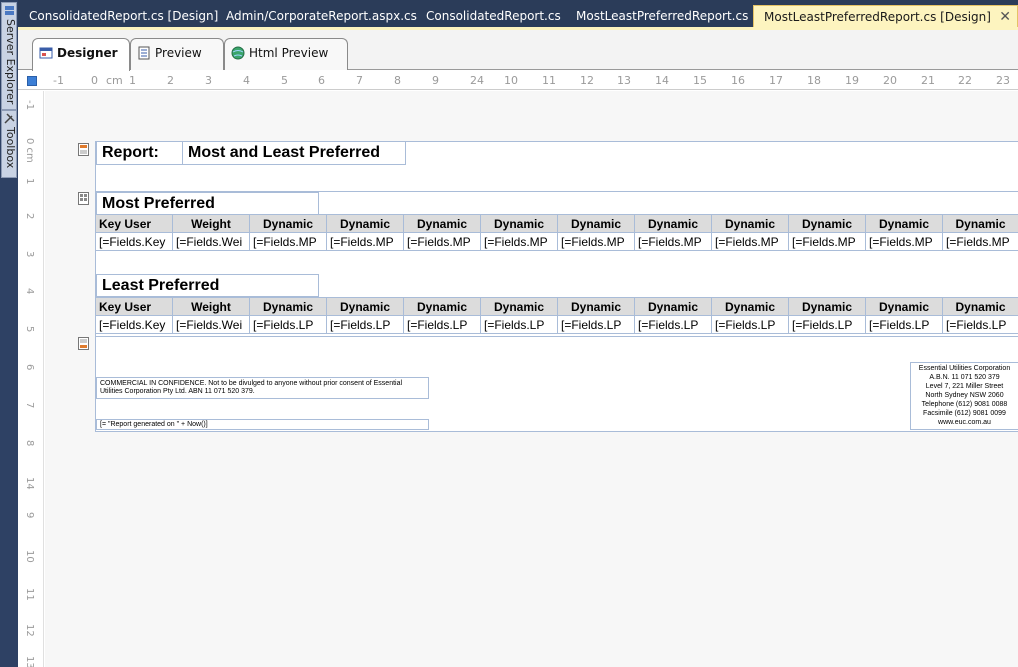  Describe the element at coordinates (81, 54) in the screenshot. I see `tab-designer: Designer` at that location.